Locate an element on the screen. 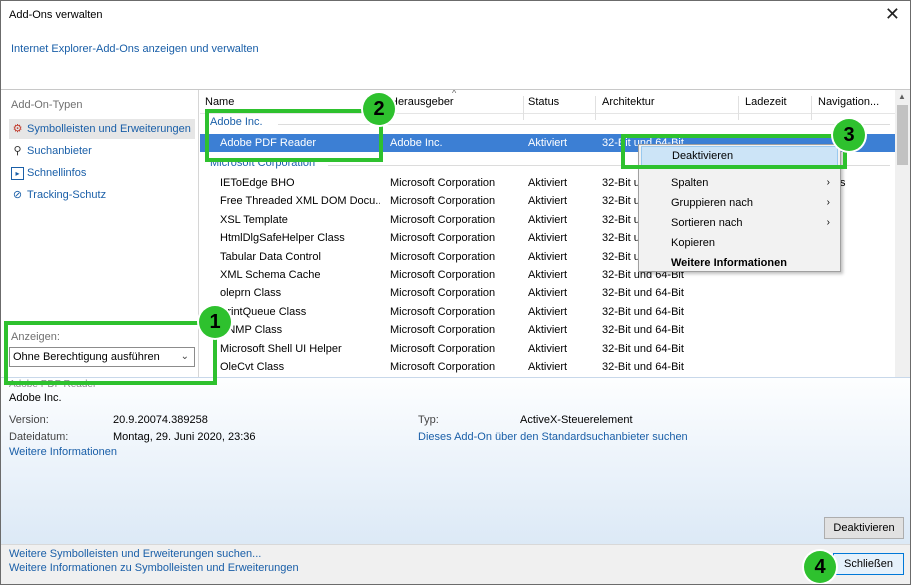 The height and width of the screenshot is (585, 911). menu-item-label: Sortieren nach is located at coordinates (707, 223).